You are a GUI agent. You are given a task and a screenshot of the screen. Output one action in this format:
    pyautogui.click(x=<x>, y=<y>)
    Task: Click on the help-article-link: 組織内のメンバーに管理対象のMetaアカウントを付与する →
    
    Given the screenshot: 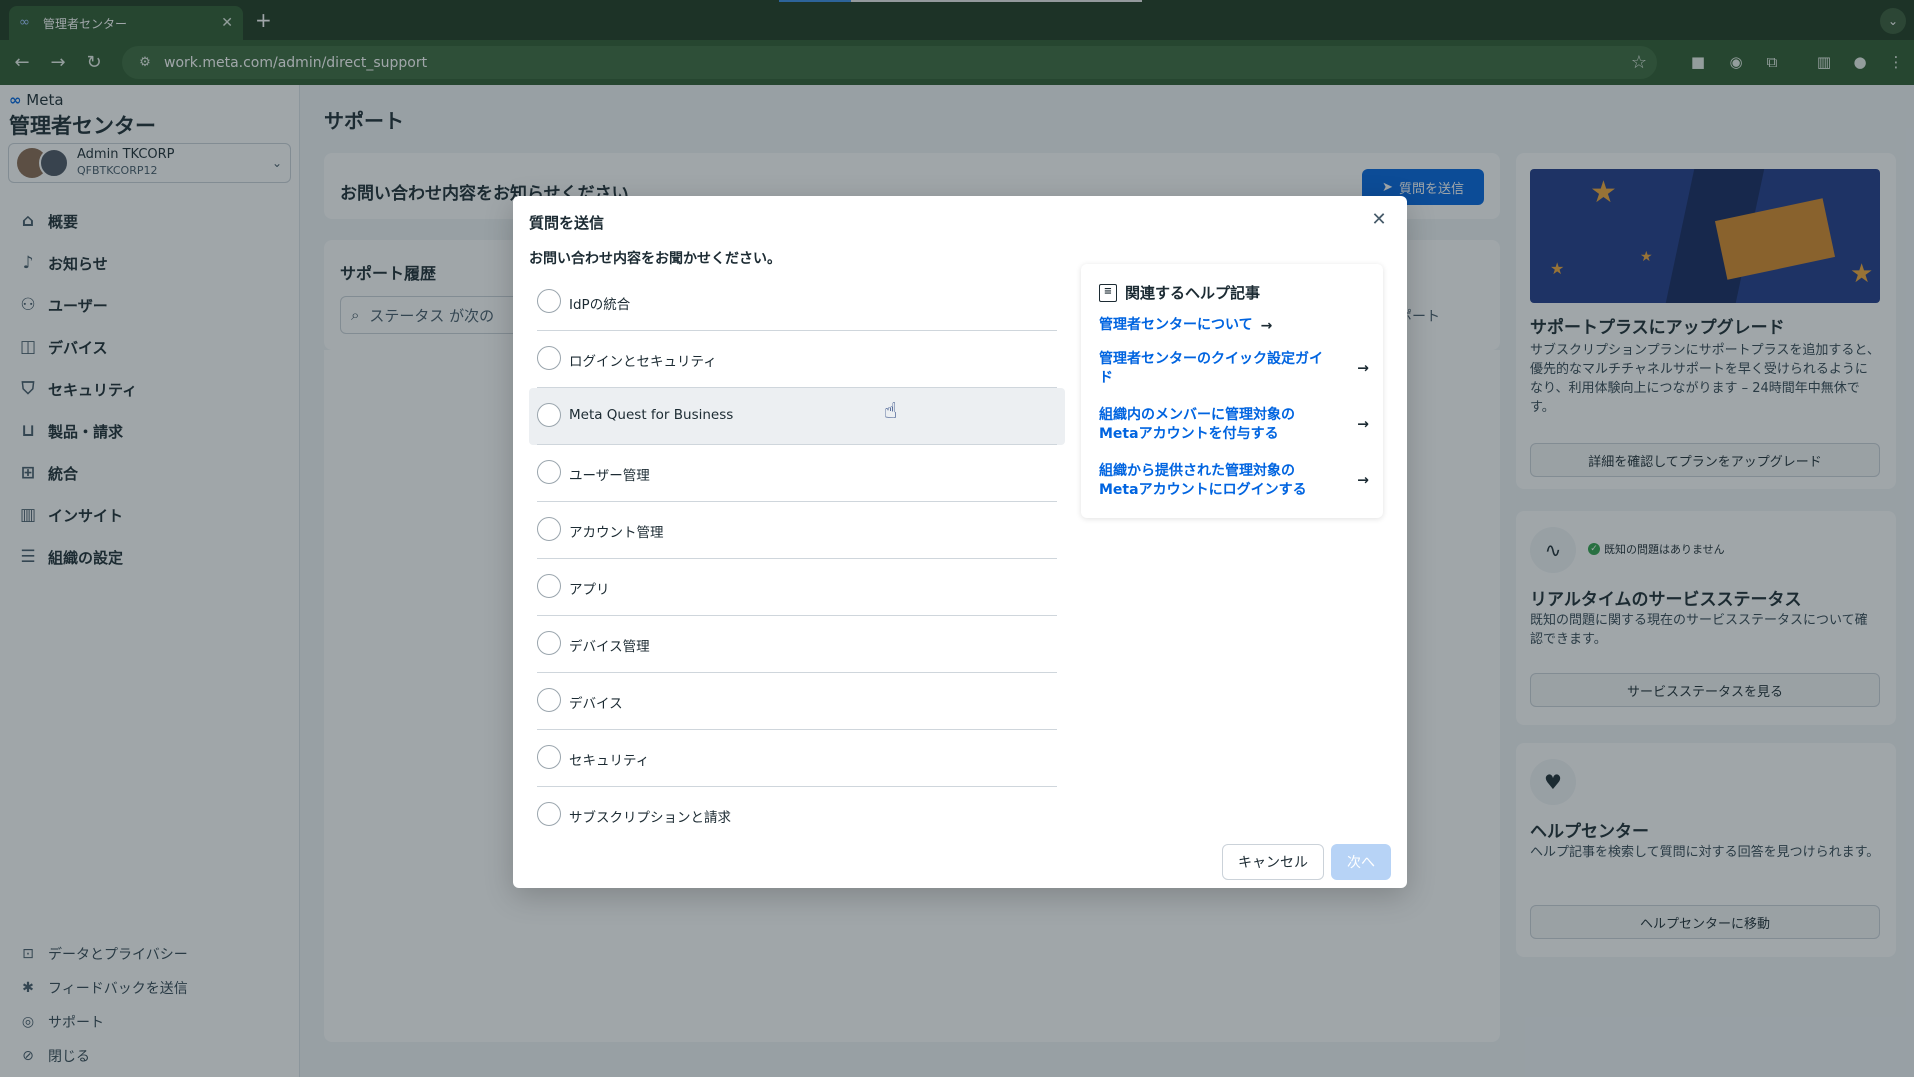 What is the action you would take?
    pyautogui.click(x=1234, y=425)
    